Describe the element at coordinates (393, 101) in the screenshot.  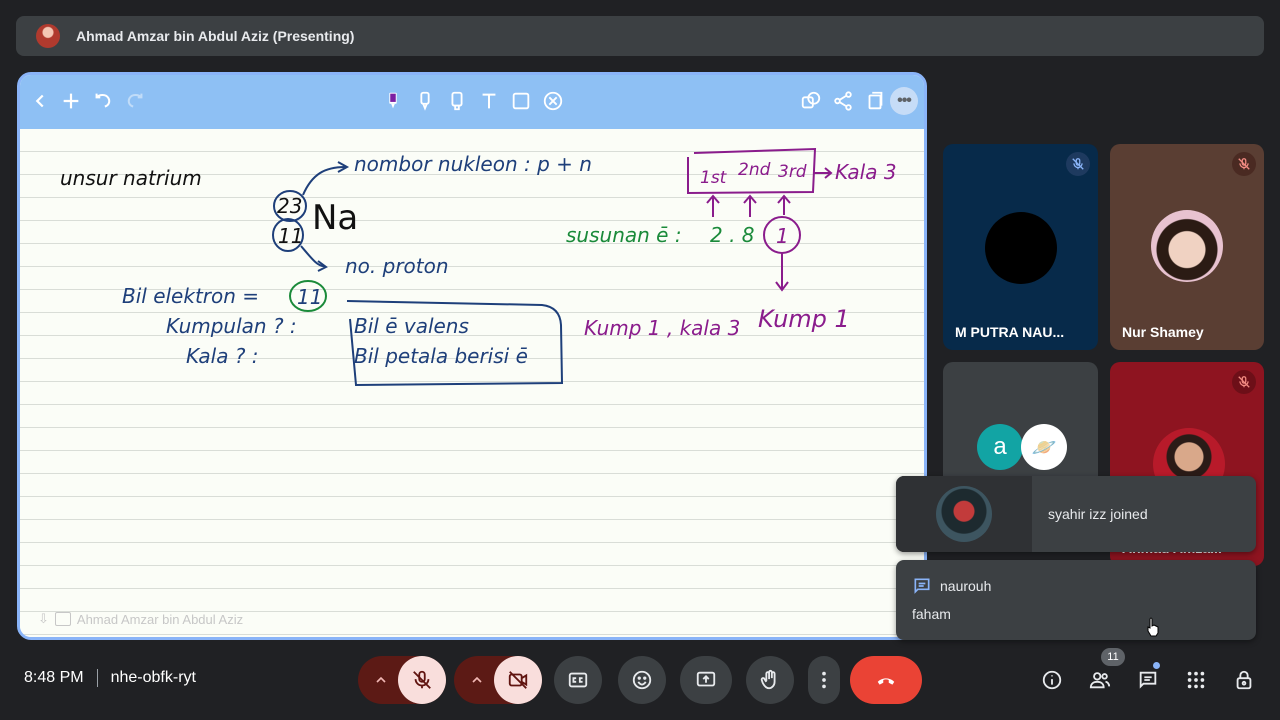
I see `pen-icon` at that location.